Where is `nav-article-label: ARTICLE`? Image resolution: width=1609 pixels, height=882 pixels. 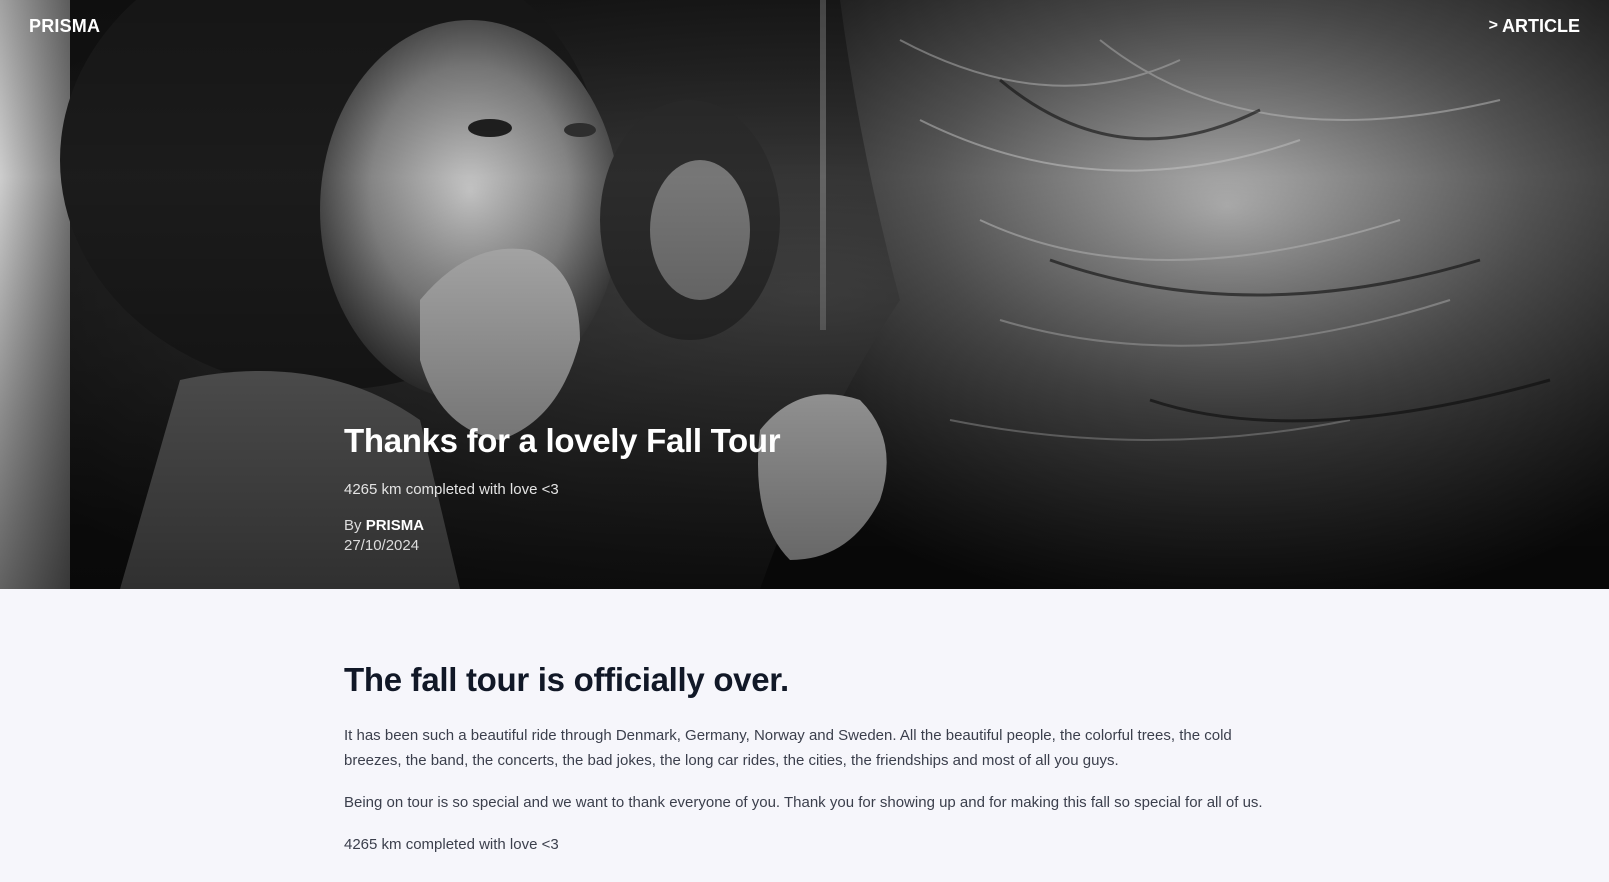
nav-article-label: ARTICLE is located at coordinates (1541, 25).